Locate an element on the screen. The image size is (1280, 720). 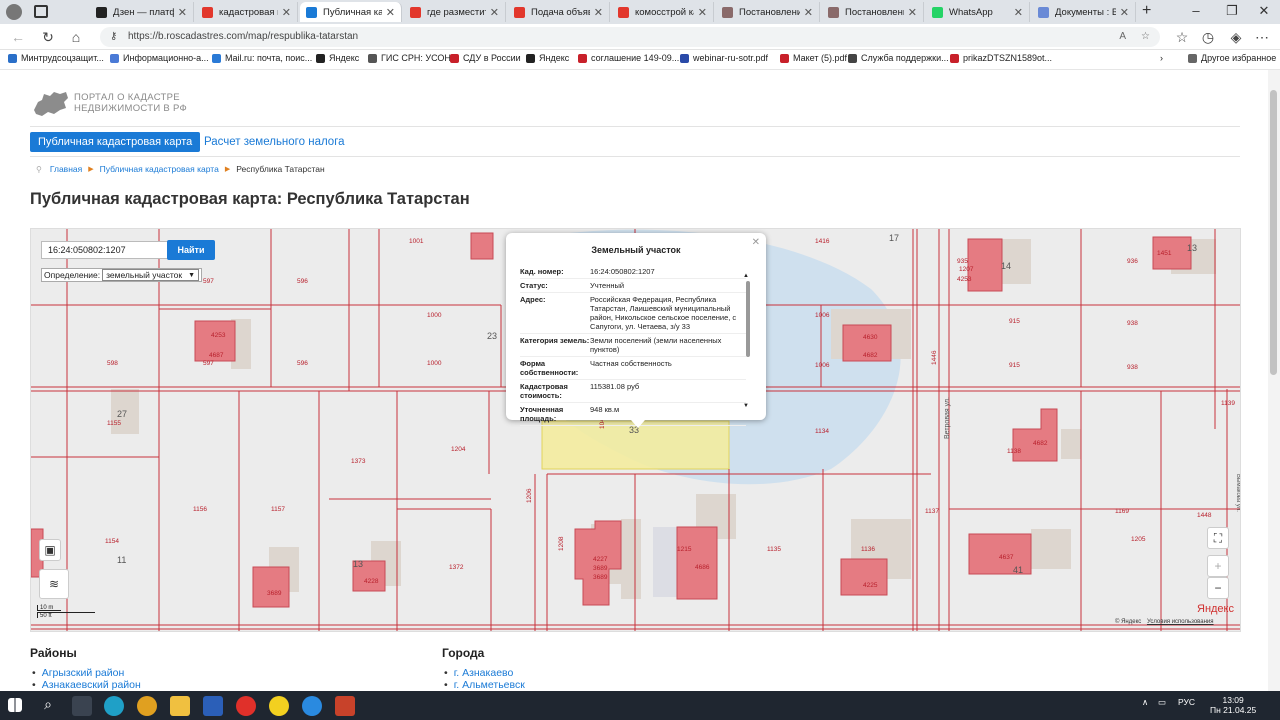
zoom-out-button: − is located at coordinates (1218, 588).